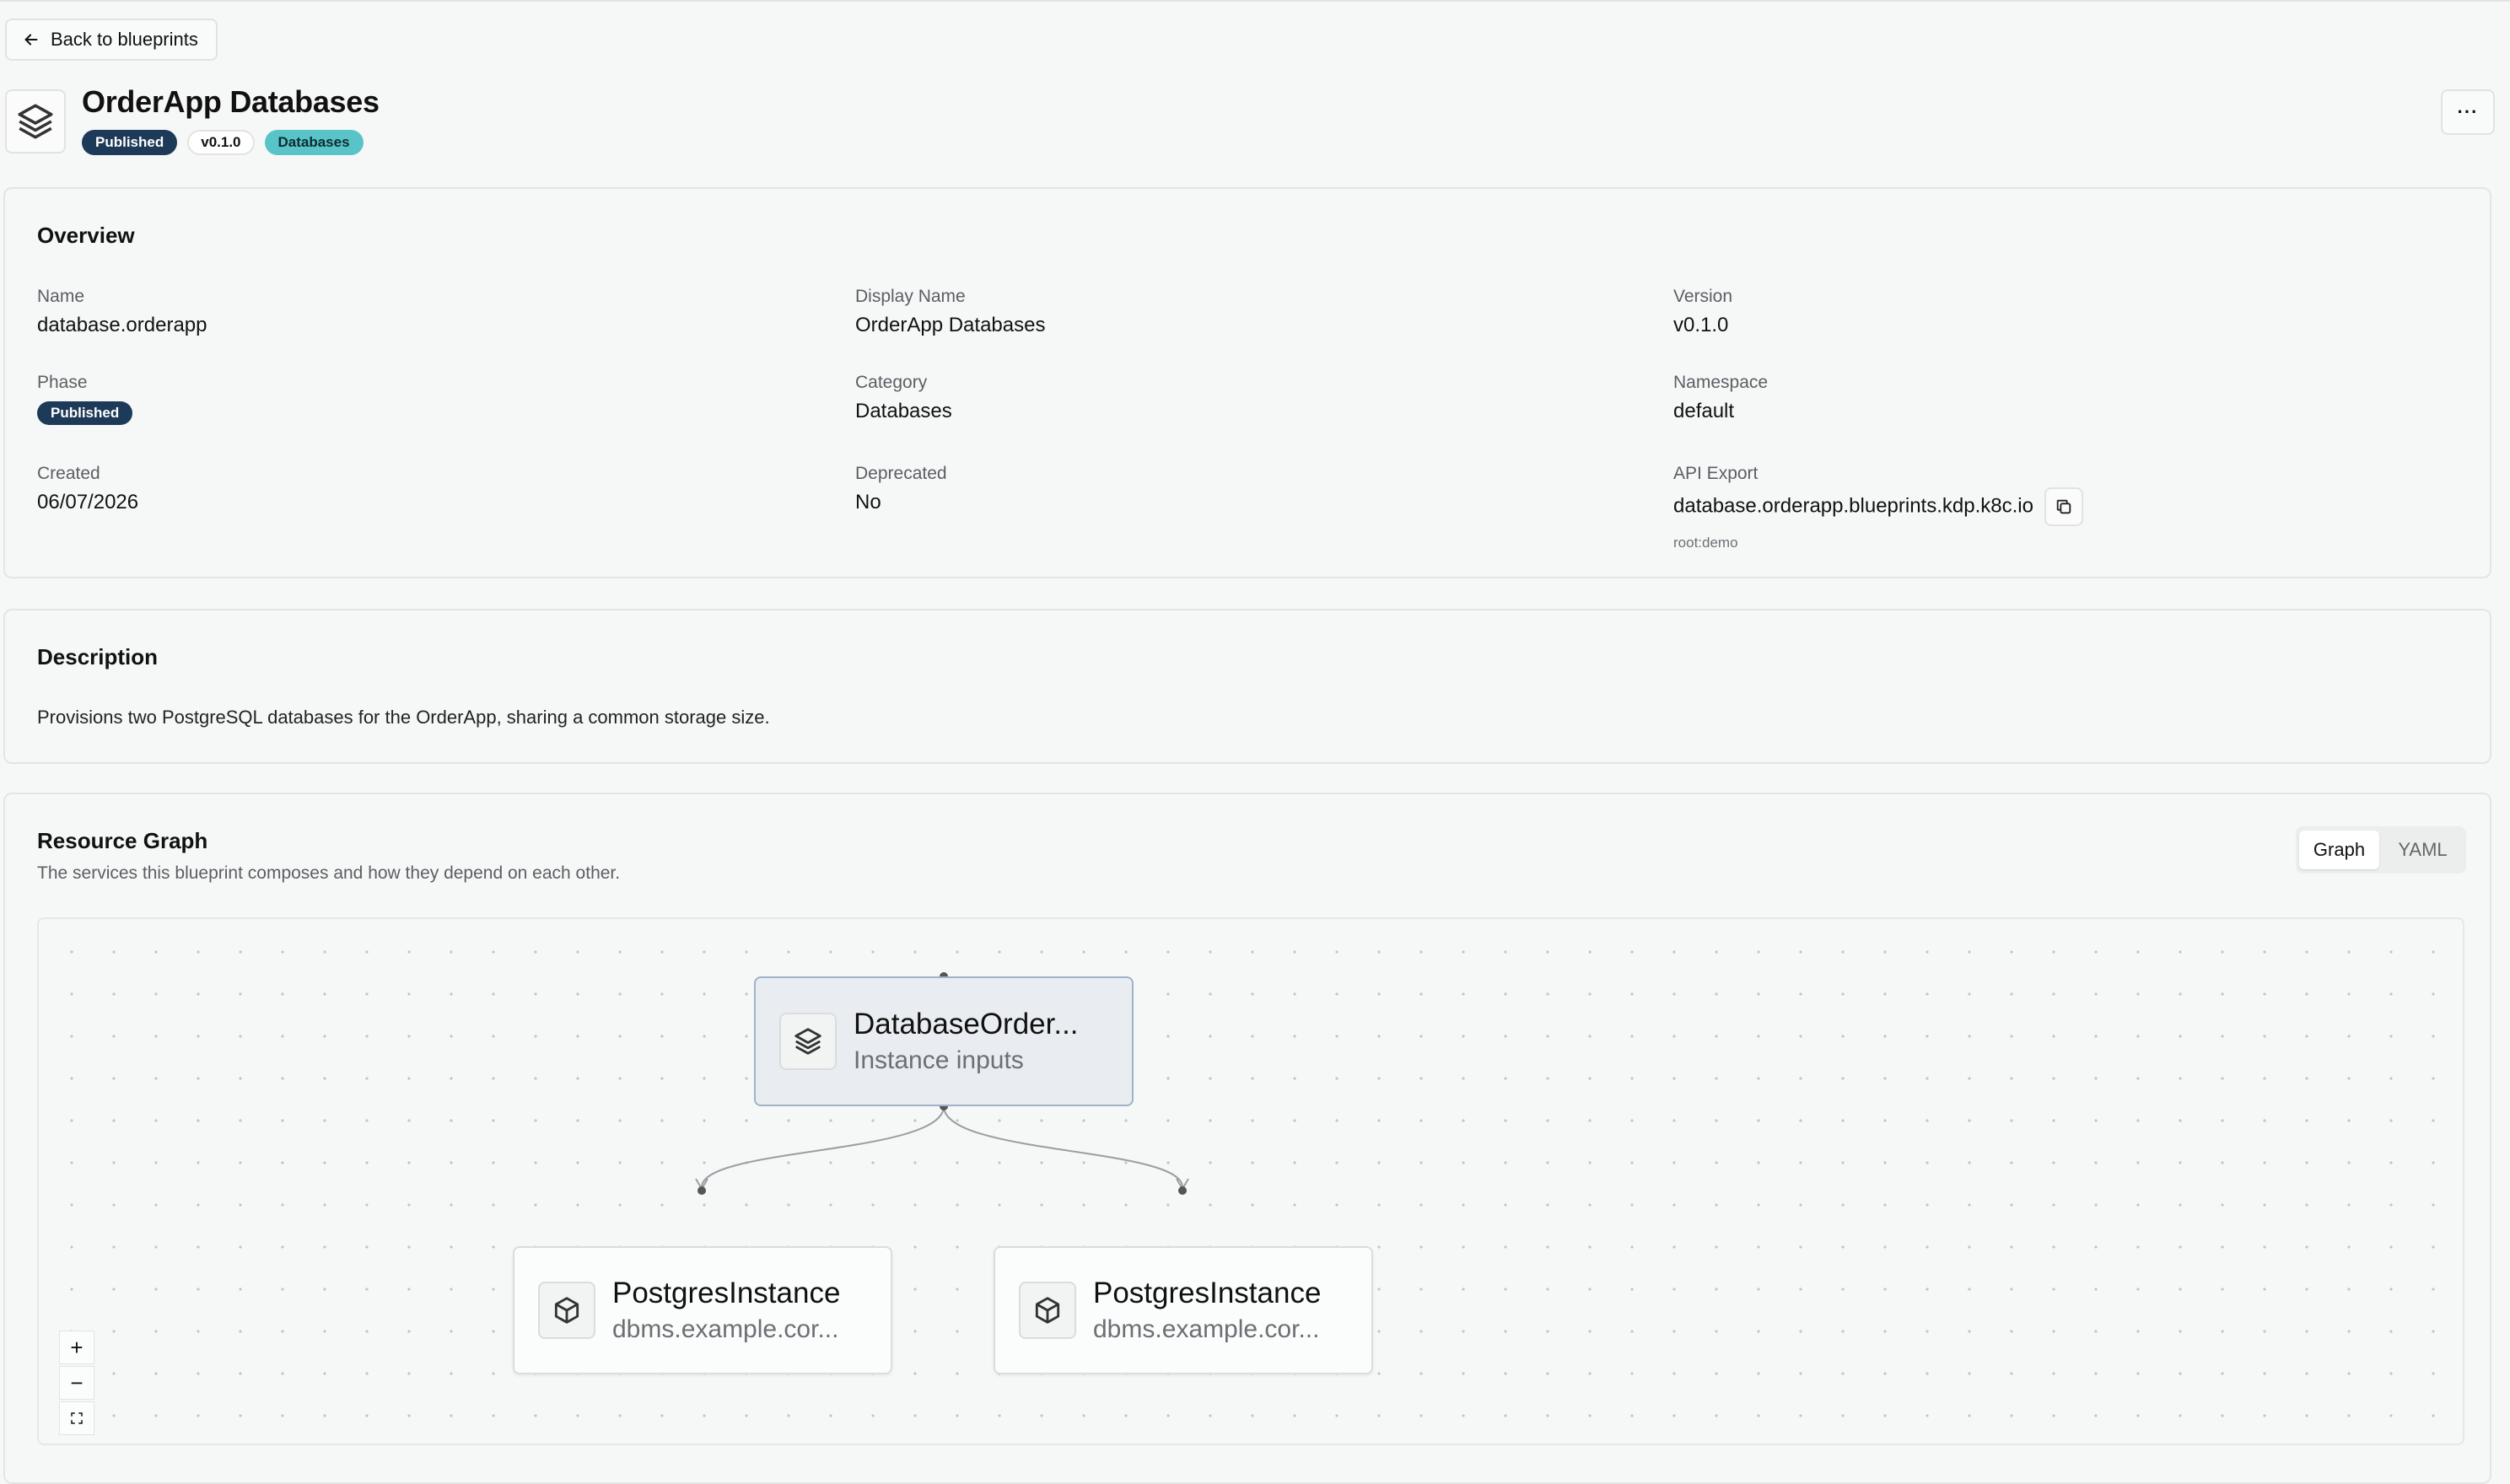 The image size is (2510, 1484). I want to click on tab-graph: Graph, so click(2339, 850).